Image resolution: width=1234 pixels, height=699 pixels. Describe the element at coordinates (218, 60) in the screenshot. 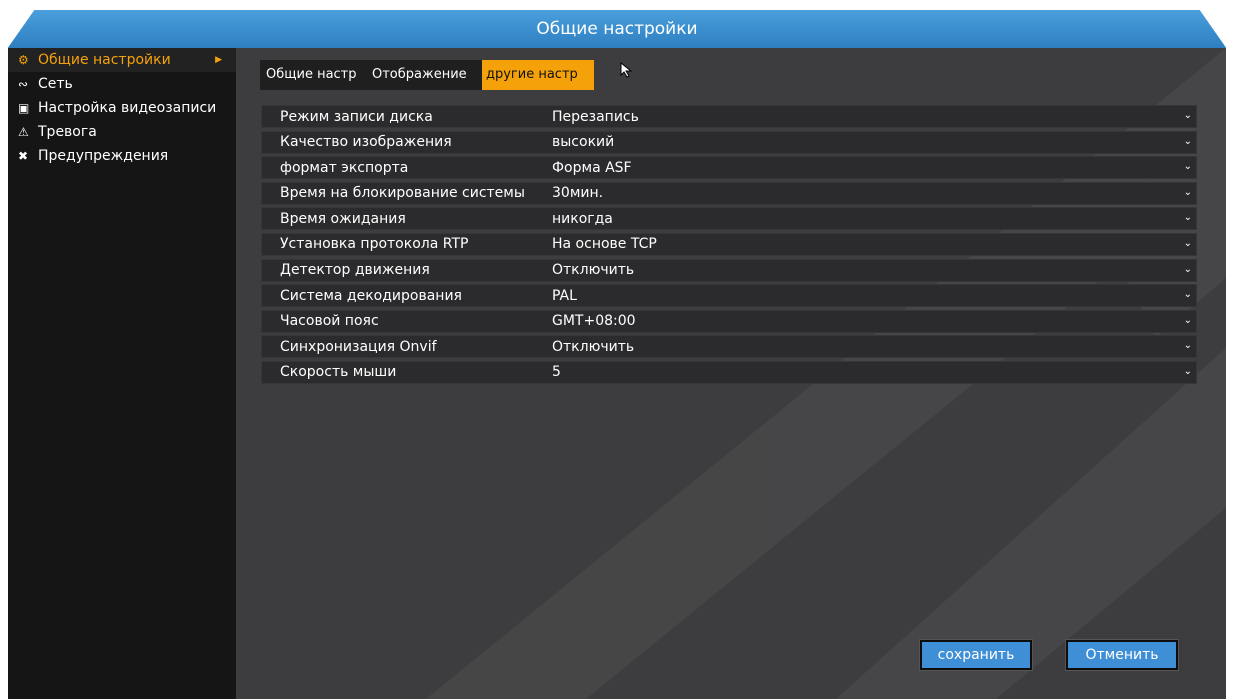

I see `chevron-right-icon: ▶` at that location.